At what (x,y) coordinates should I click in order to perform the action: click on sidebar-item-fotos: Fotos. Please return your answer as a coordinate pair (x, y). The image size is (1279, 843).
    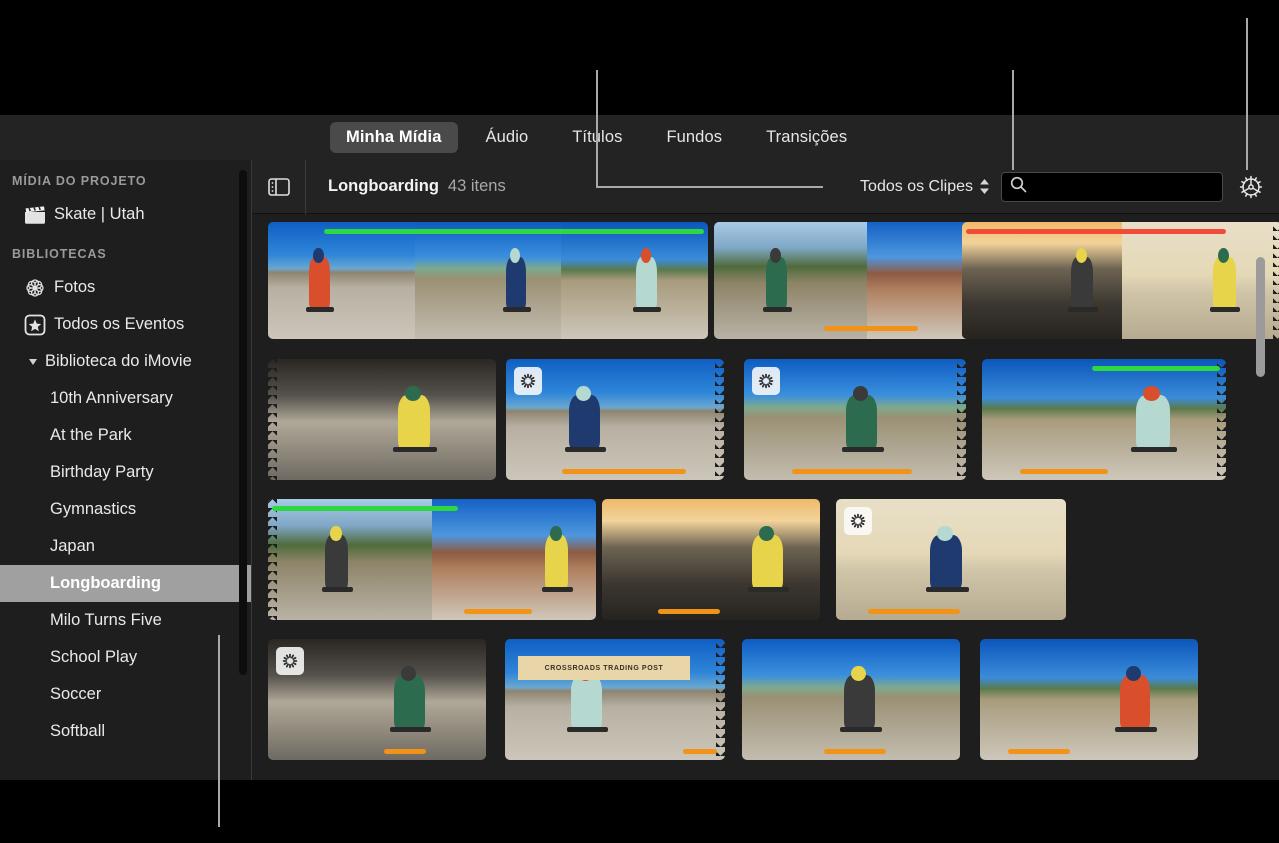
    Looking at the image, I should click on (126, 287).